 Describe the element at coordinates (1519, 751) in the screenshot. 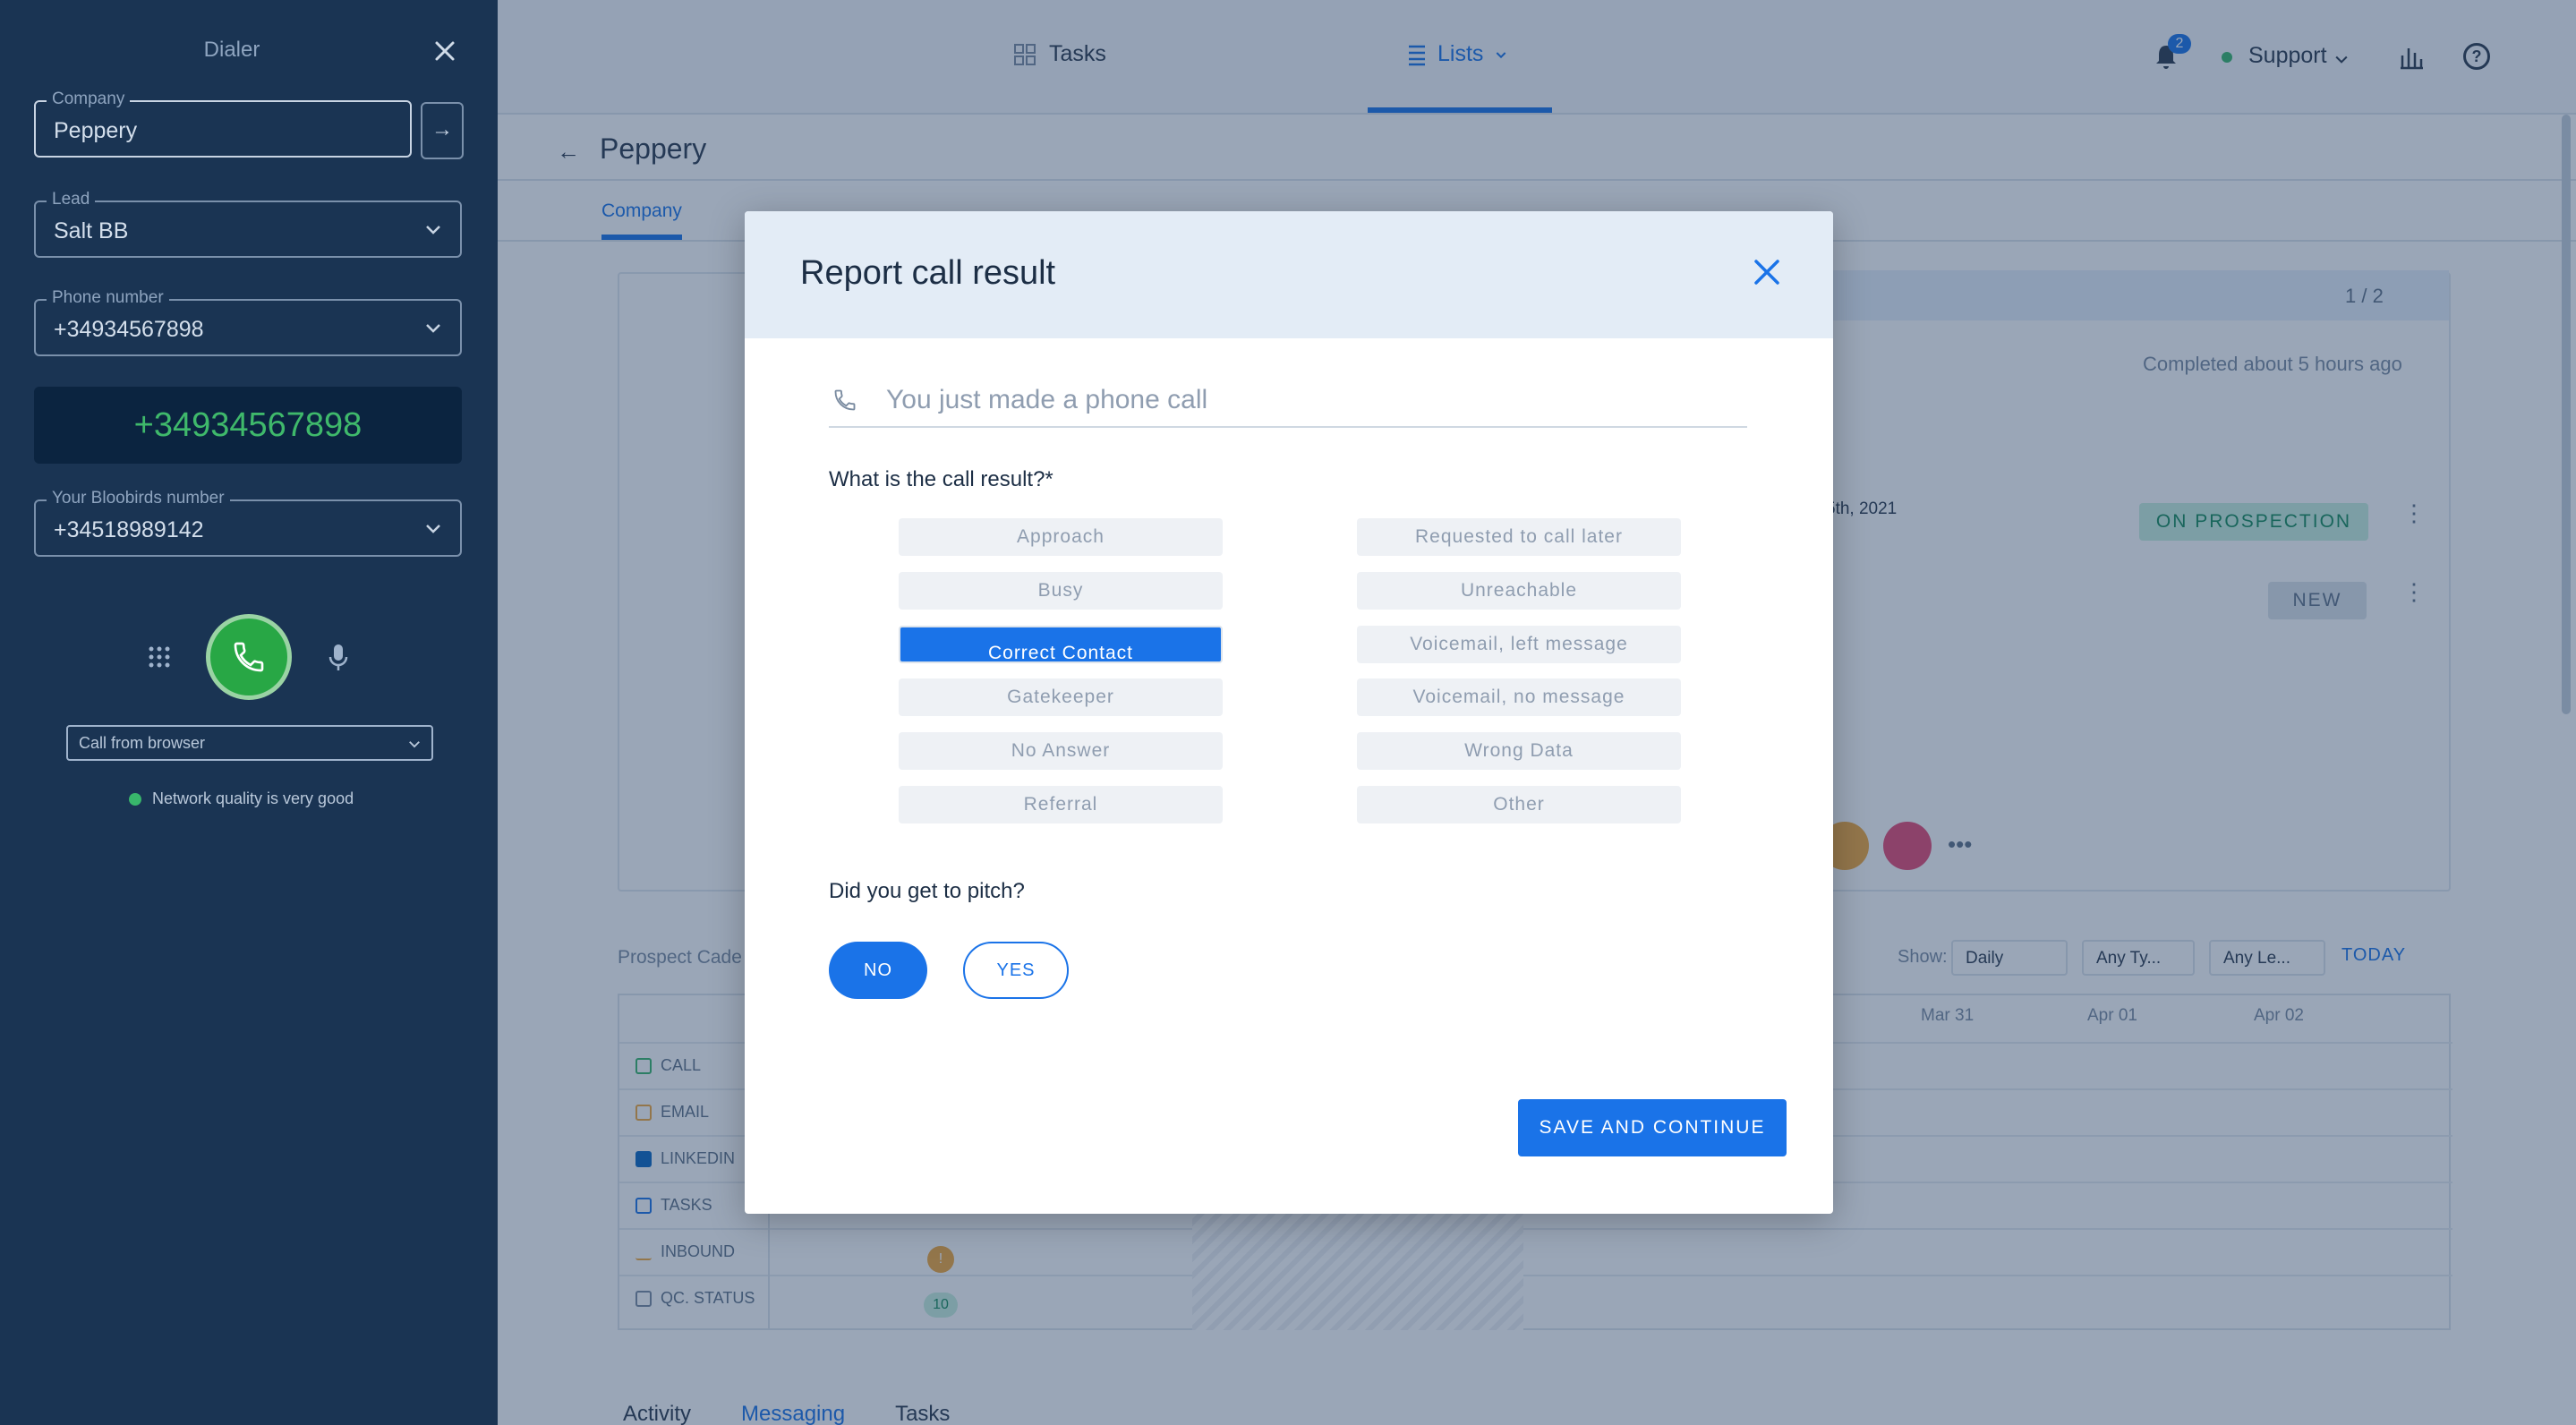

I see `result-wrong-data-button: Wrong Data` at that location.